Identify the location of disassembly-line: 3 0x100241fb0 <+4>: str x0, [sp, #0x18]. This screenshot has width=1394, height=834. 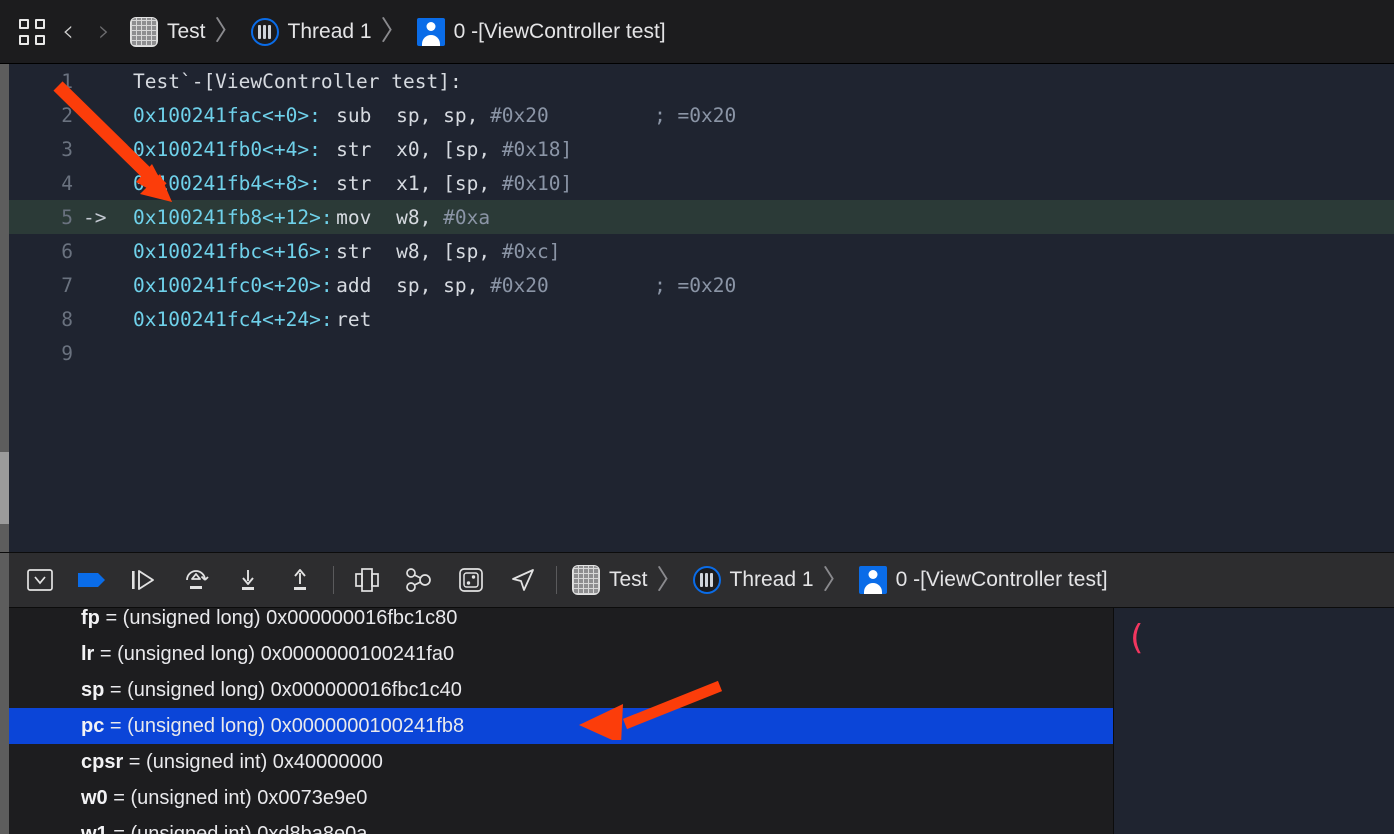
(701, 149).